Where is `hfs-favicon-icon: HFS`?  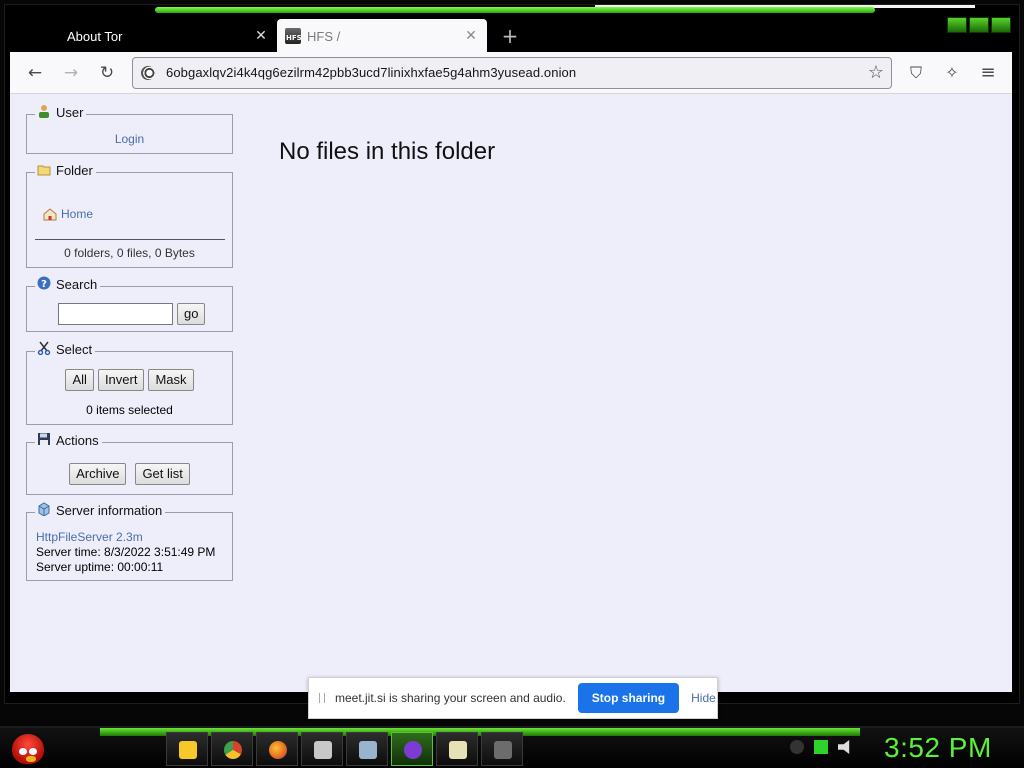 hfs-favicon-icon: HFS is located at coordinates (293, 36).